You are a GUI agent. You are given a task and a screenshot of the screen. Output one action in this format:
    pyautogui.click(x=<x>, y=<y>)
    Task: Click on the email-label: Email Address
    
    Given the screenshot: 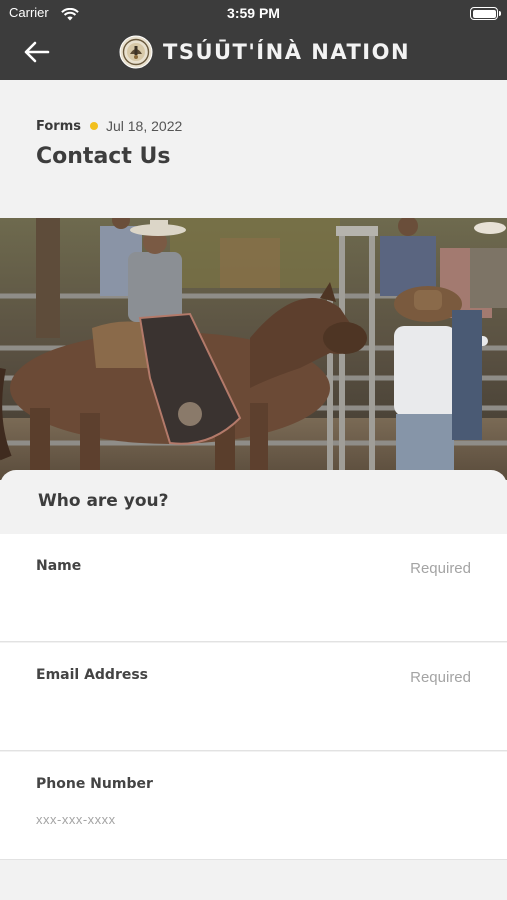 What is the action you would take?
    pyautogui.click(x=92, y=675)
    